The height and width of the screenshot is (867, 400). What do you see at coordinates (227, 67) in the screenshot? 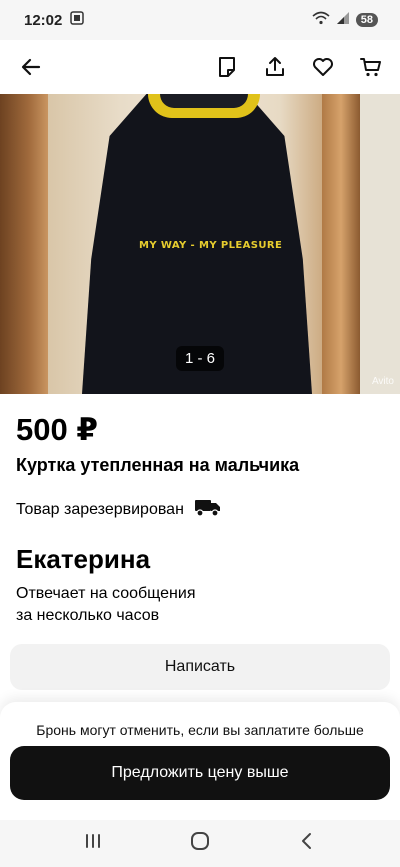
I see `note-icon` at bounding box center [227, 67].